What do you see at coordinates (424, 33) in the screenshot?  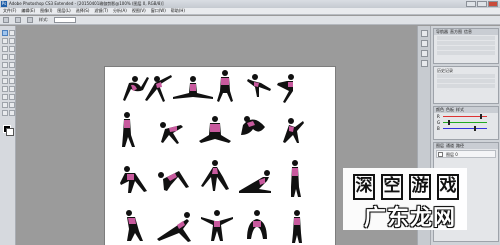 I see `history-panel-icon` at bounding box center [424, 33].